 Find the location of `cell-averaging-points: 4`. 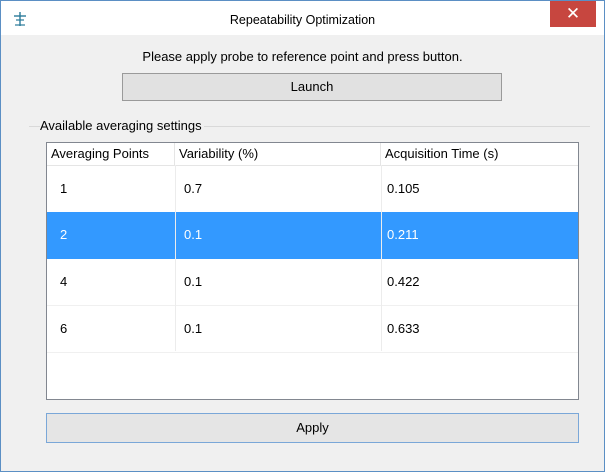

cell-averaging-points: 4 is located at coordinates (64, 281).